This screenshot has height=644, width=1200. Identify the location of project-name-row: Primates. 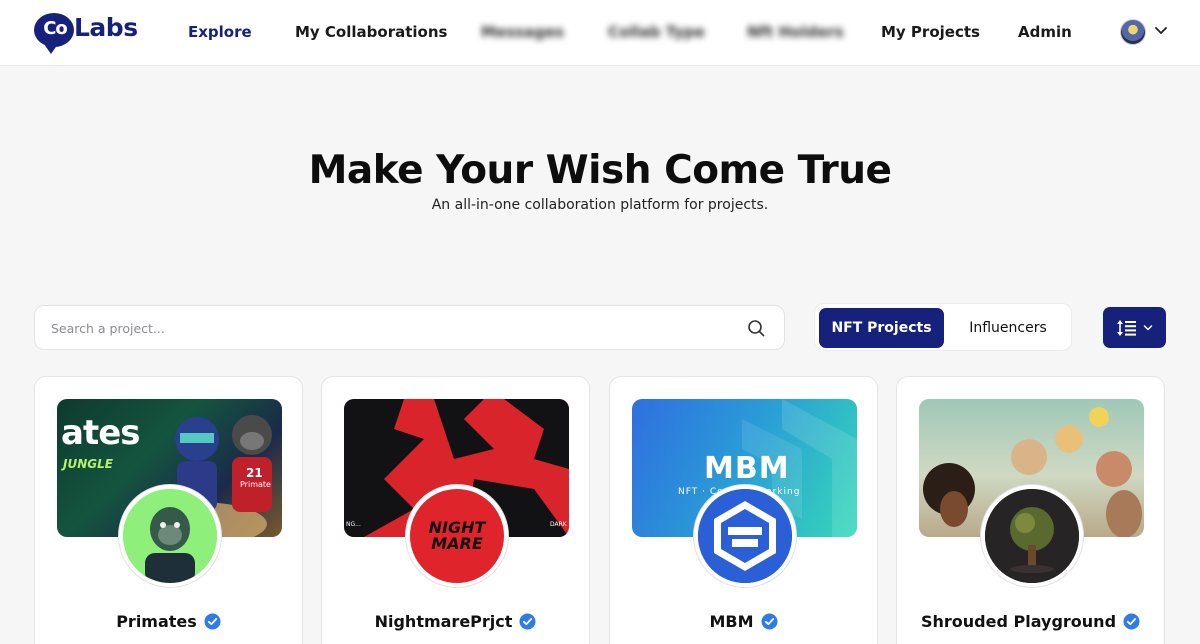
(168, 621).